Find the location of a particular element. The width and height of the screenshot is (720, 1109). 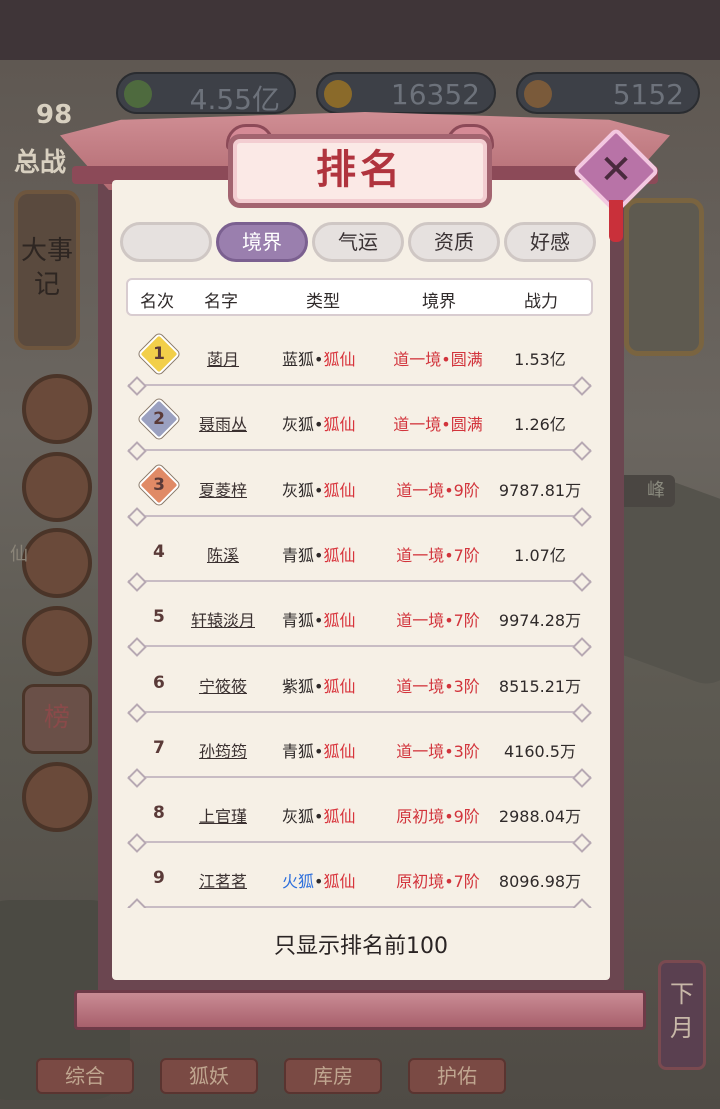

mountain-label: 仙 is located at coordinates (19, 554).